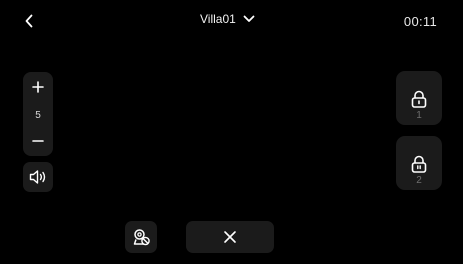  What do you see at coordinates (419, 115) in the screenshot?
I see `lock-number: 1` at bounding box center [419, 115].